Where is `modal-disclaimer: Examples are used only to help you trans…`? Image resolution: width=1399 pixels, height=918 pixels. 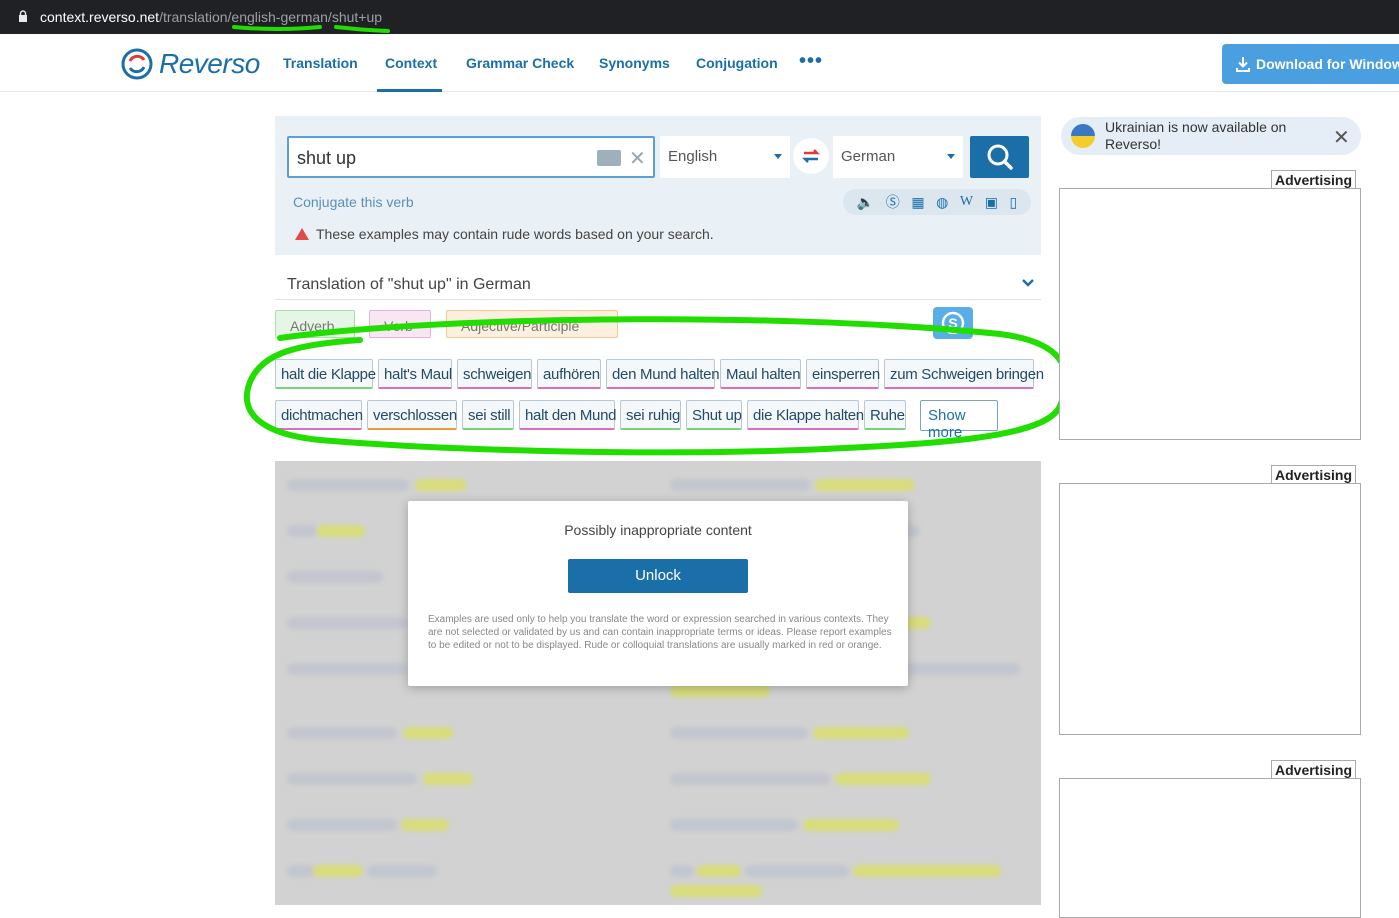
modal-disclaimer: Examples are used only to help you trans… is located at coordinates (660, 632).